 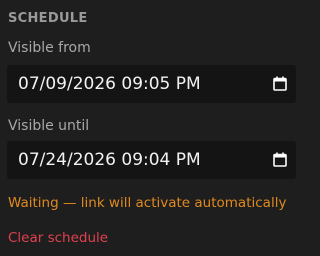 What do you see at coordinates (48, 18) in the screenshot?
I see `section-title: SCHEDULE` at bounding box center [48, 18].